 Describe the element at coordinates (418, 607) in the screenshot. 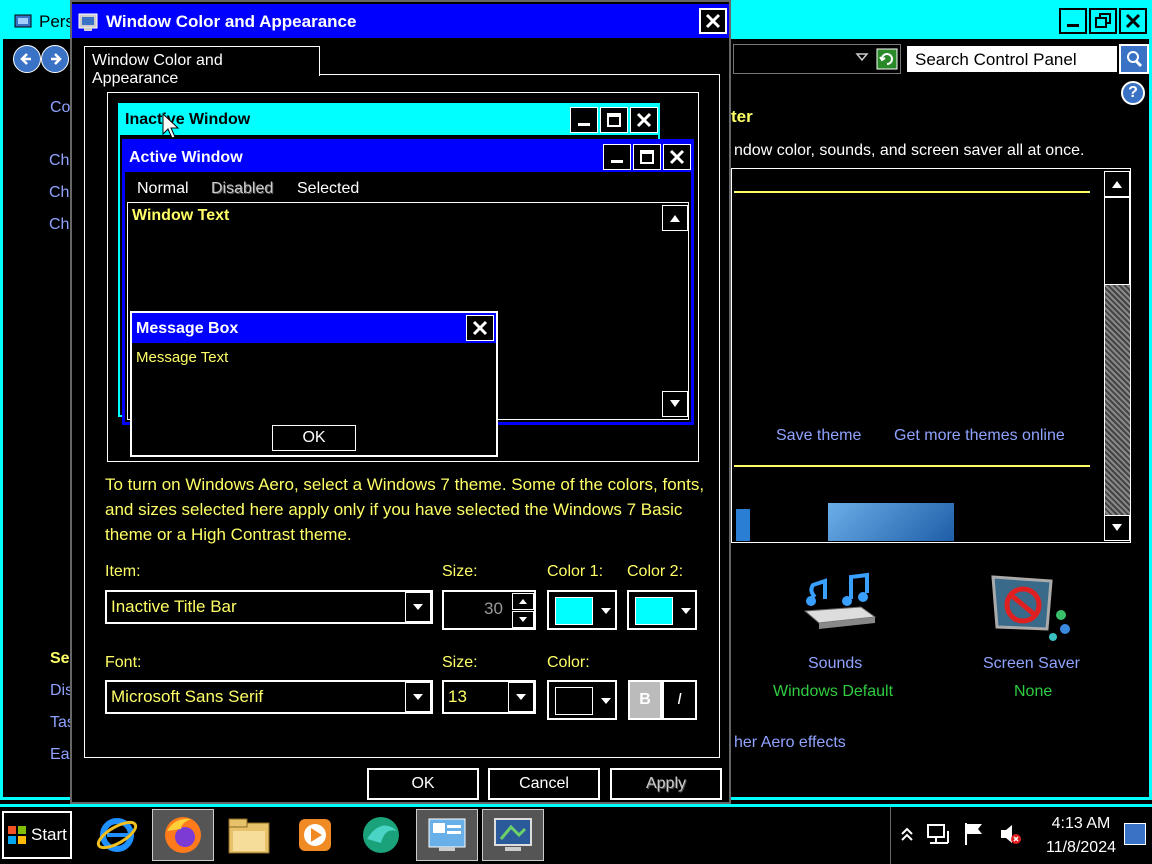

I see `item-dropdown-button` at that location.